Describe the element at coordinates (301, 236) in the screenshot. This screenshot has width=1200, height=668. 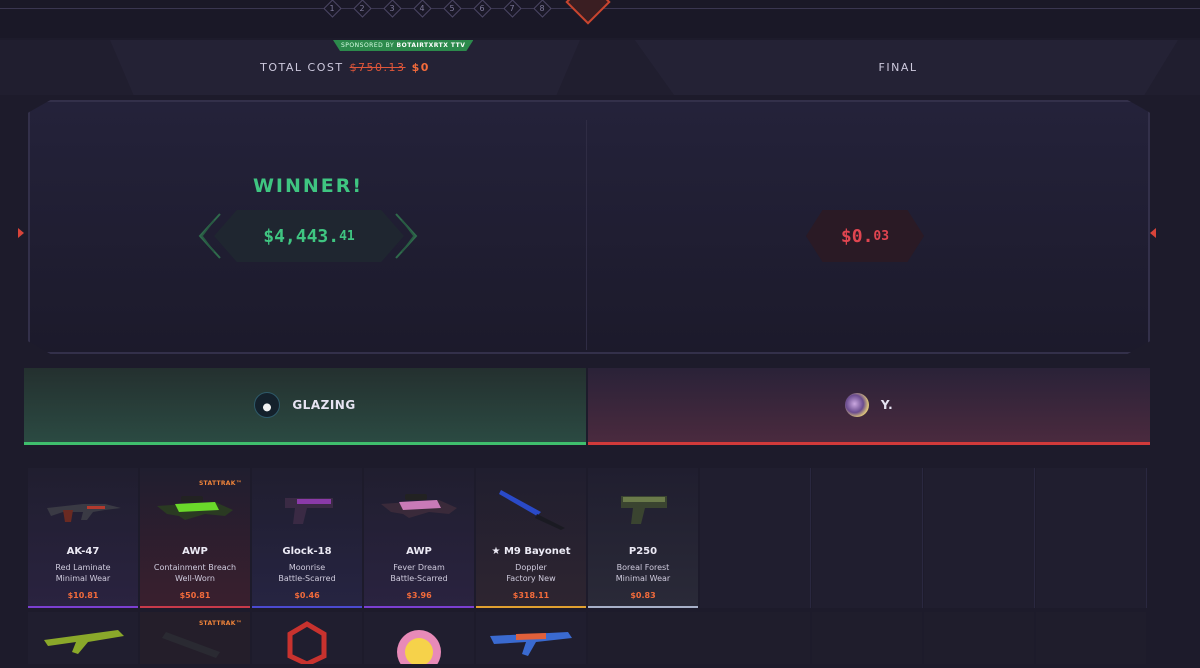
I see `winner-amount-main: $4,443.` at that location.